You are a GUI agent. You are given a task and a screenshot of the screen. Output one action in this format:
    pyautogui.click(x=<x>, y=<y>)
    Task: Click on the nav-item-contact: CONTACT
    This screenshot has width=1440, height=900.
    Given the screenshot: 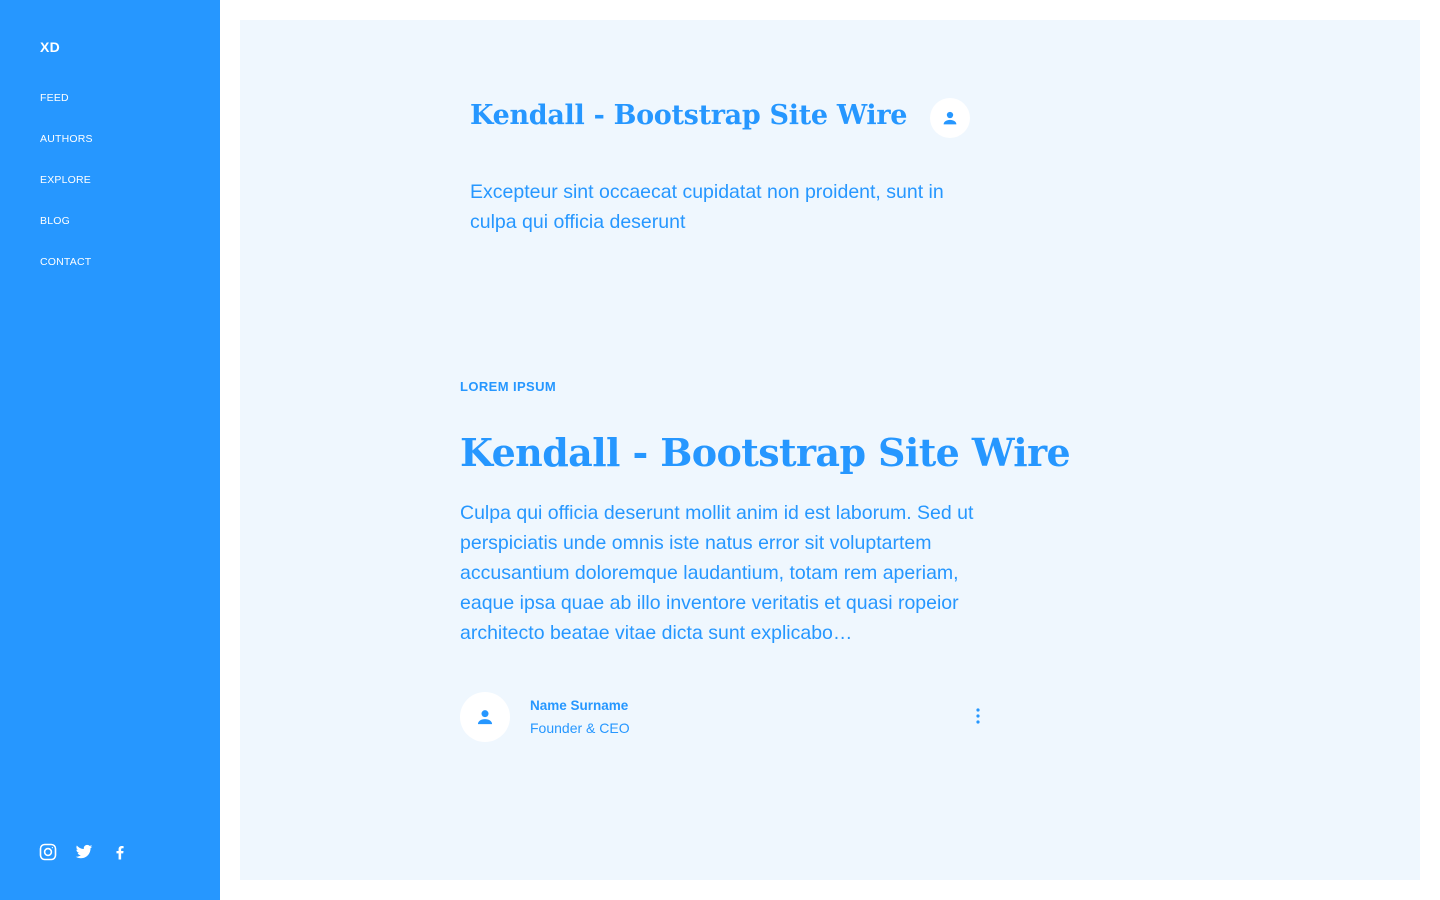 What is the action you would take?
    pyautogui.click(x=66, y=277)
    